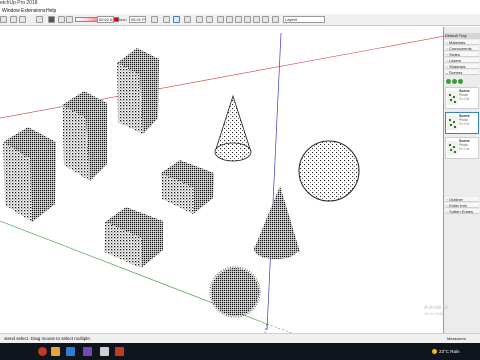  What do you see at coordinates (19, 3) in the screenshot?
I see `window-title: etchUp Pro 2018` at bounding box center [19, 3].